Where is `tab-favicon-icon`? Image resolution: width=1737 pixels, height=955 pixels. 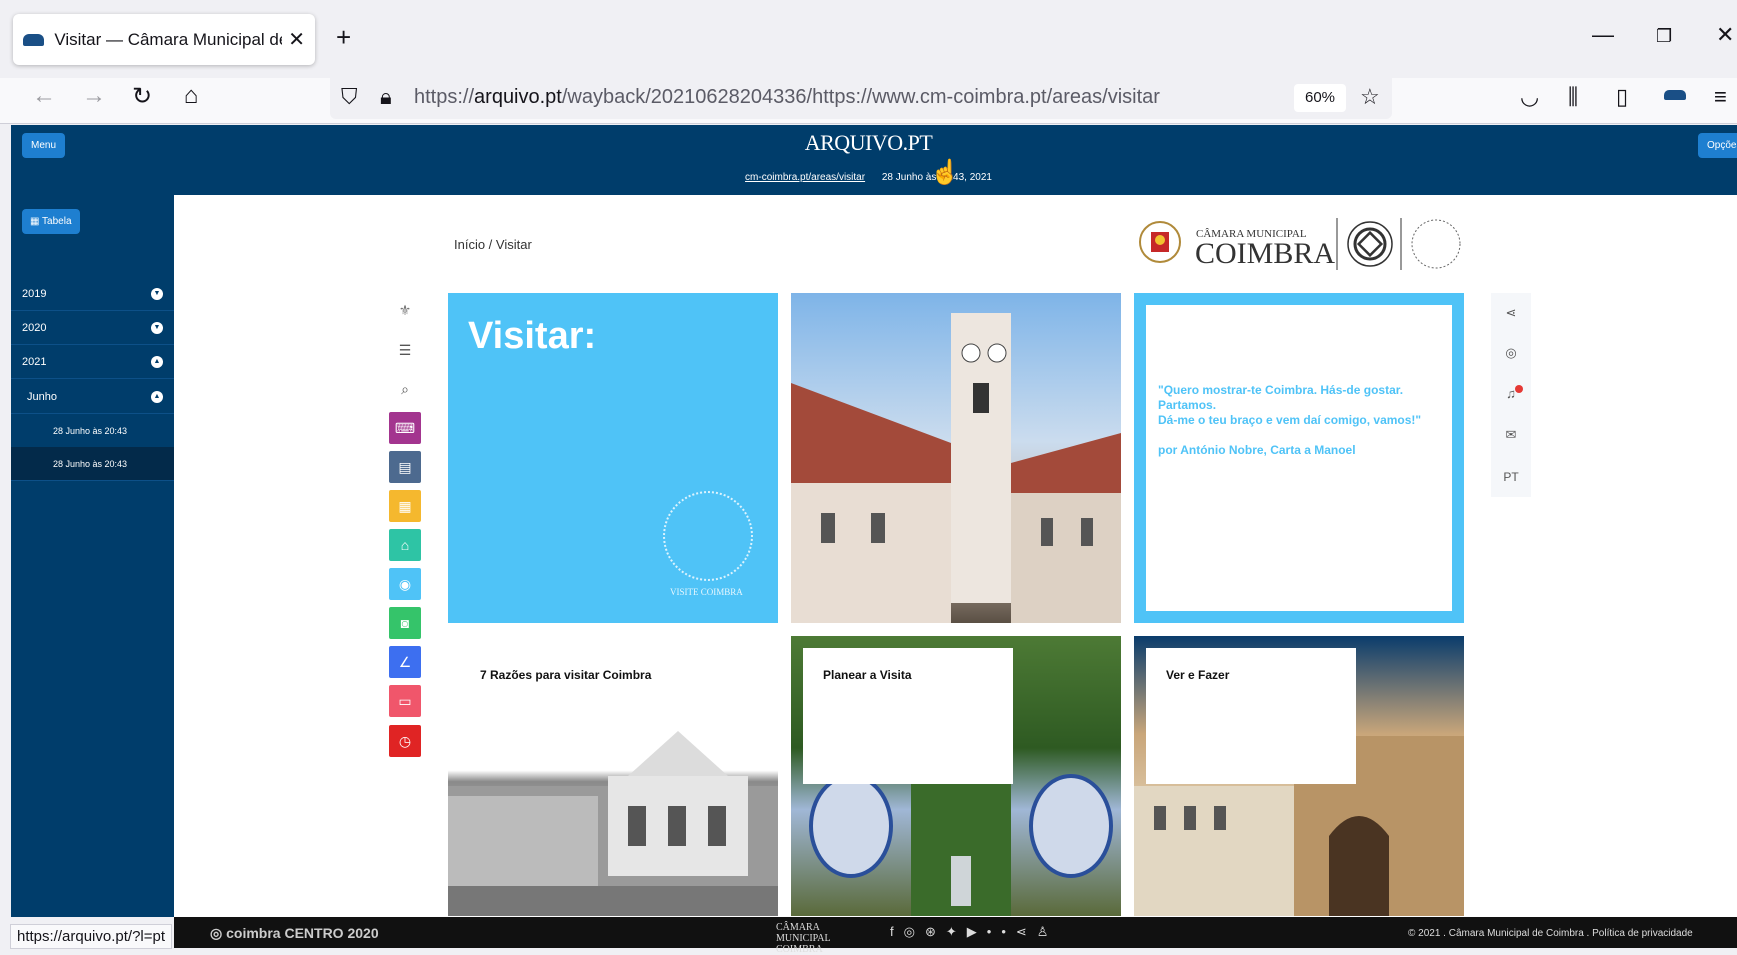 tab-favicon-icon is located at coordinates (34, 39).